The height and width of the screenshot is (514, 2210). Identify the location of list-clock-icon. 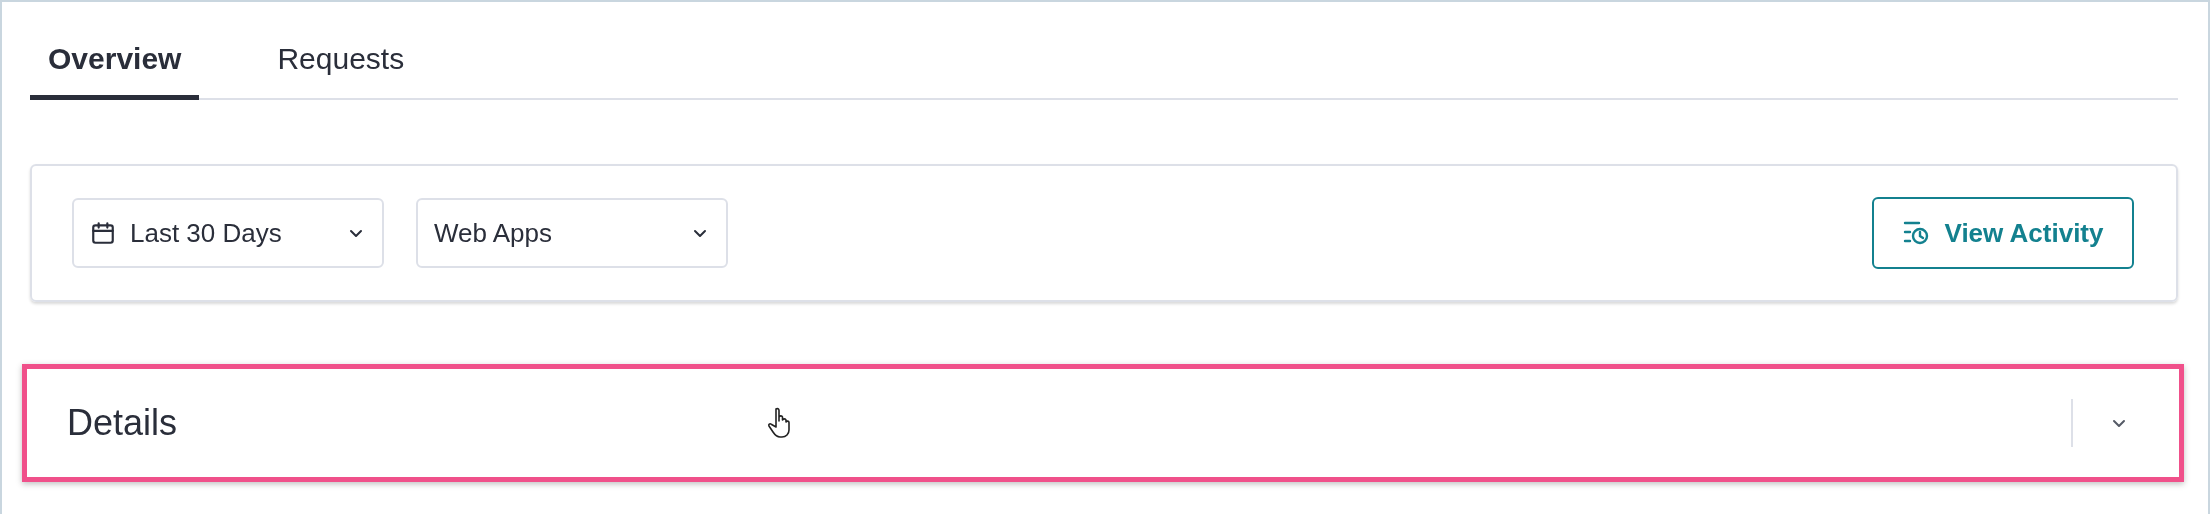
(1916, 233).